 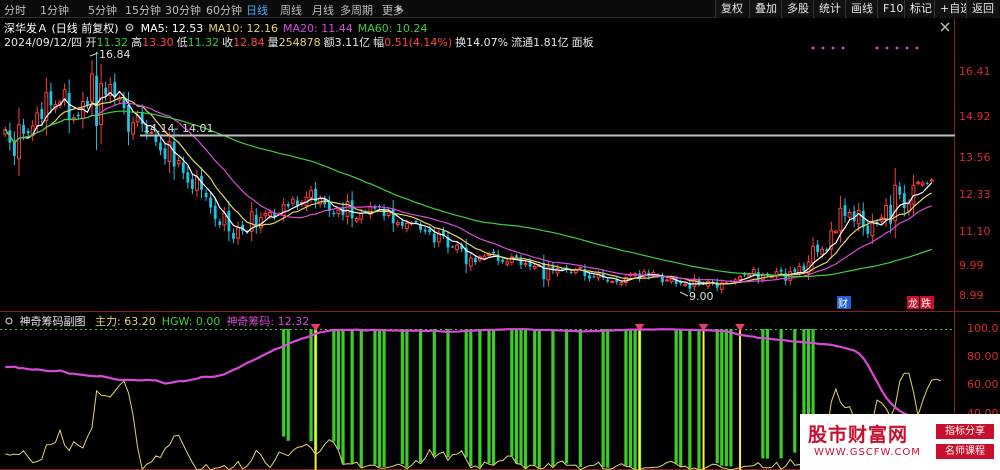 I want to click on indicator-name: 神奇筹码副图, so click(x=52, y=321).